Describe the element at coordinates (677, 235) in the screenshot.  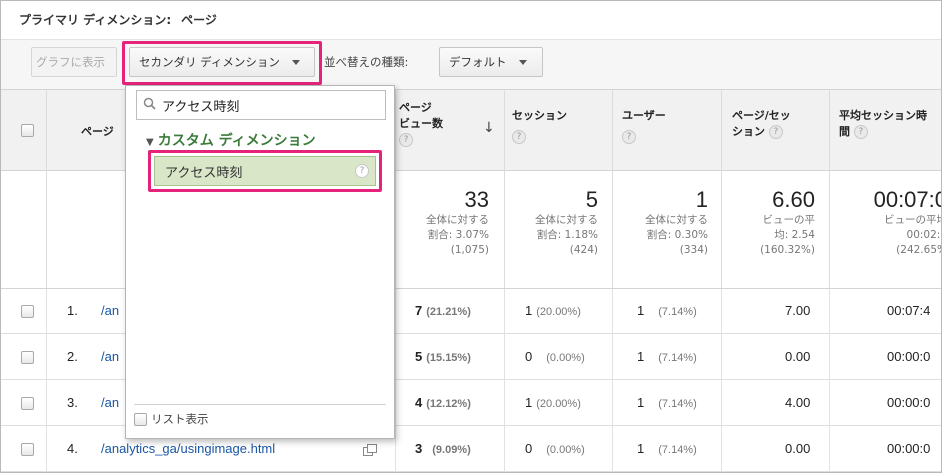
I see `total-note: 割合: 0.30%` at that location.